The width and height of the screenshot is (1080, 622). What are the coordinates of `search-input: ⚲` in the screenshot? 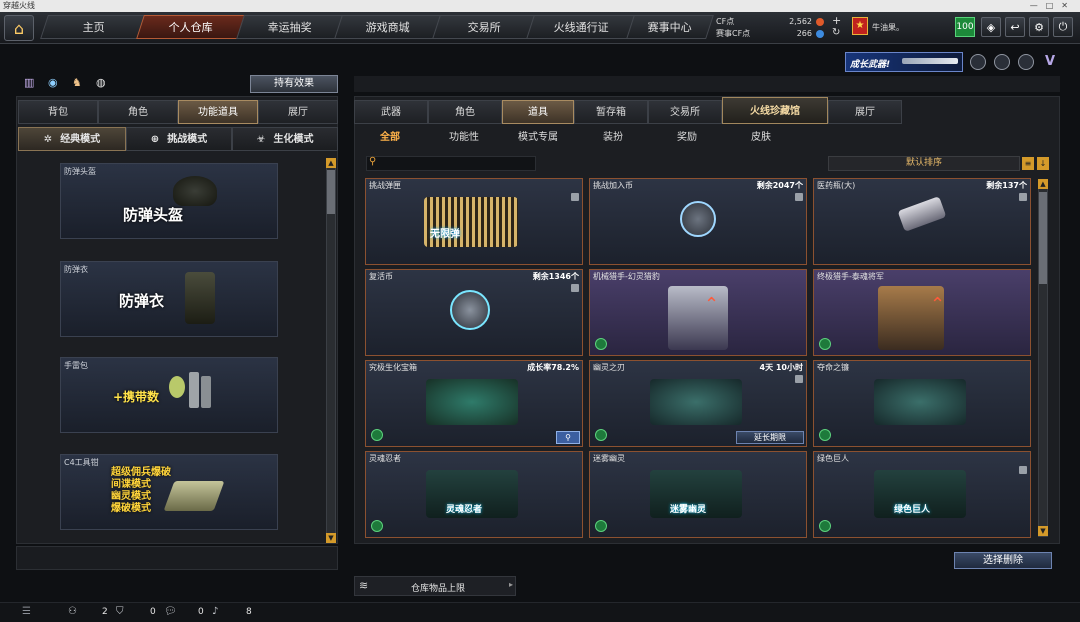 It's located at (451, 163).